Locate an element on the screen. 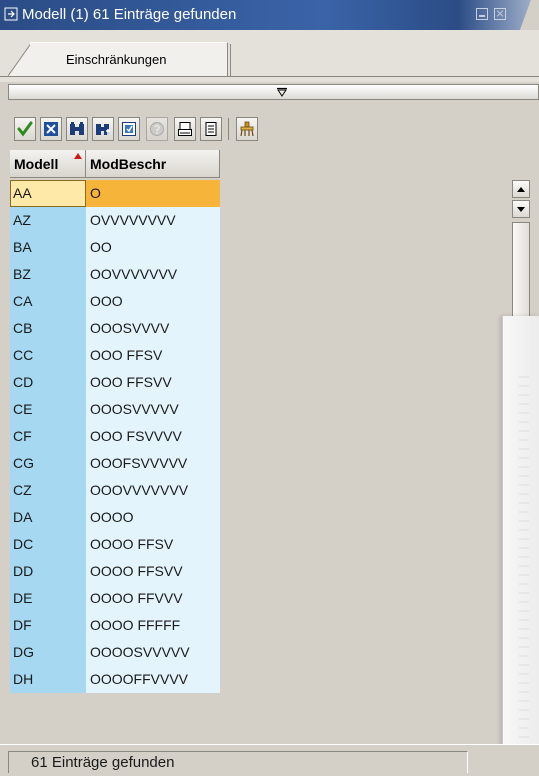 Image resolution: width=539 pixels, height=776 pixels. print-icon is located at coordinates (185, 129).